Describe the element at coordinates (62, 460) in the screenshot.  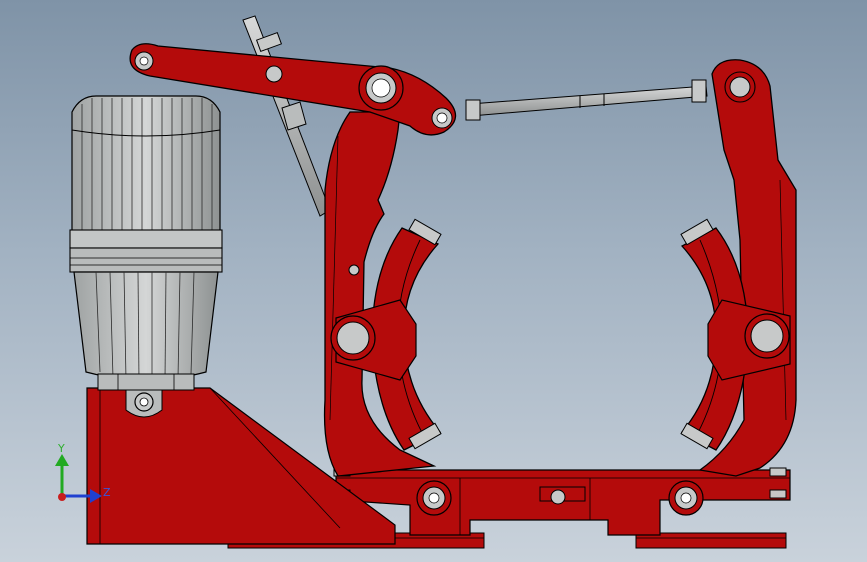
I see `triad-y-arrow-icon` at that location.